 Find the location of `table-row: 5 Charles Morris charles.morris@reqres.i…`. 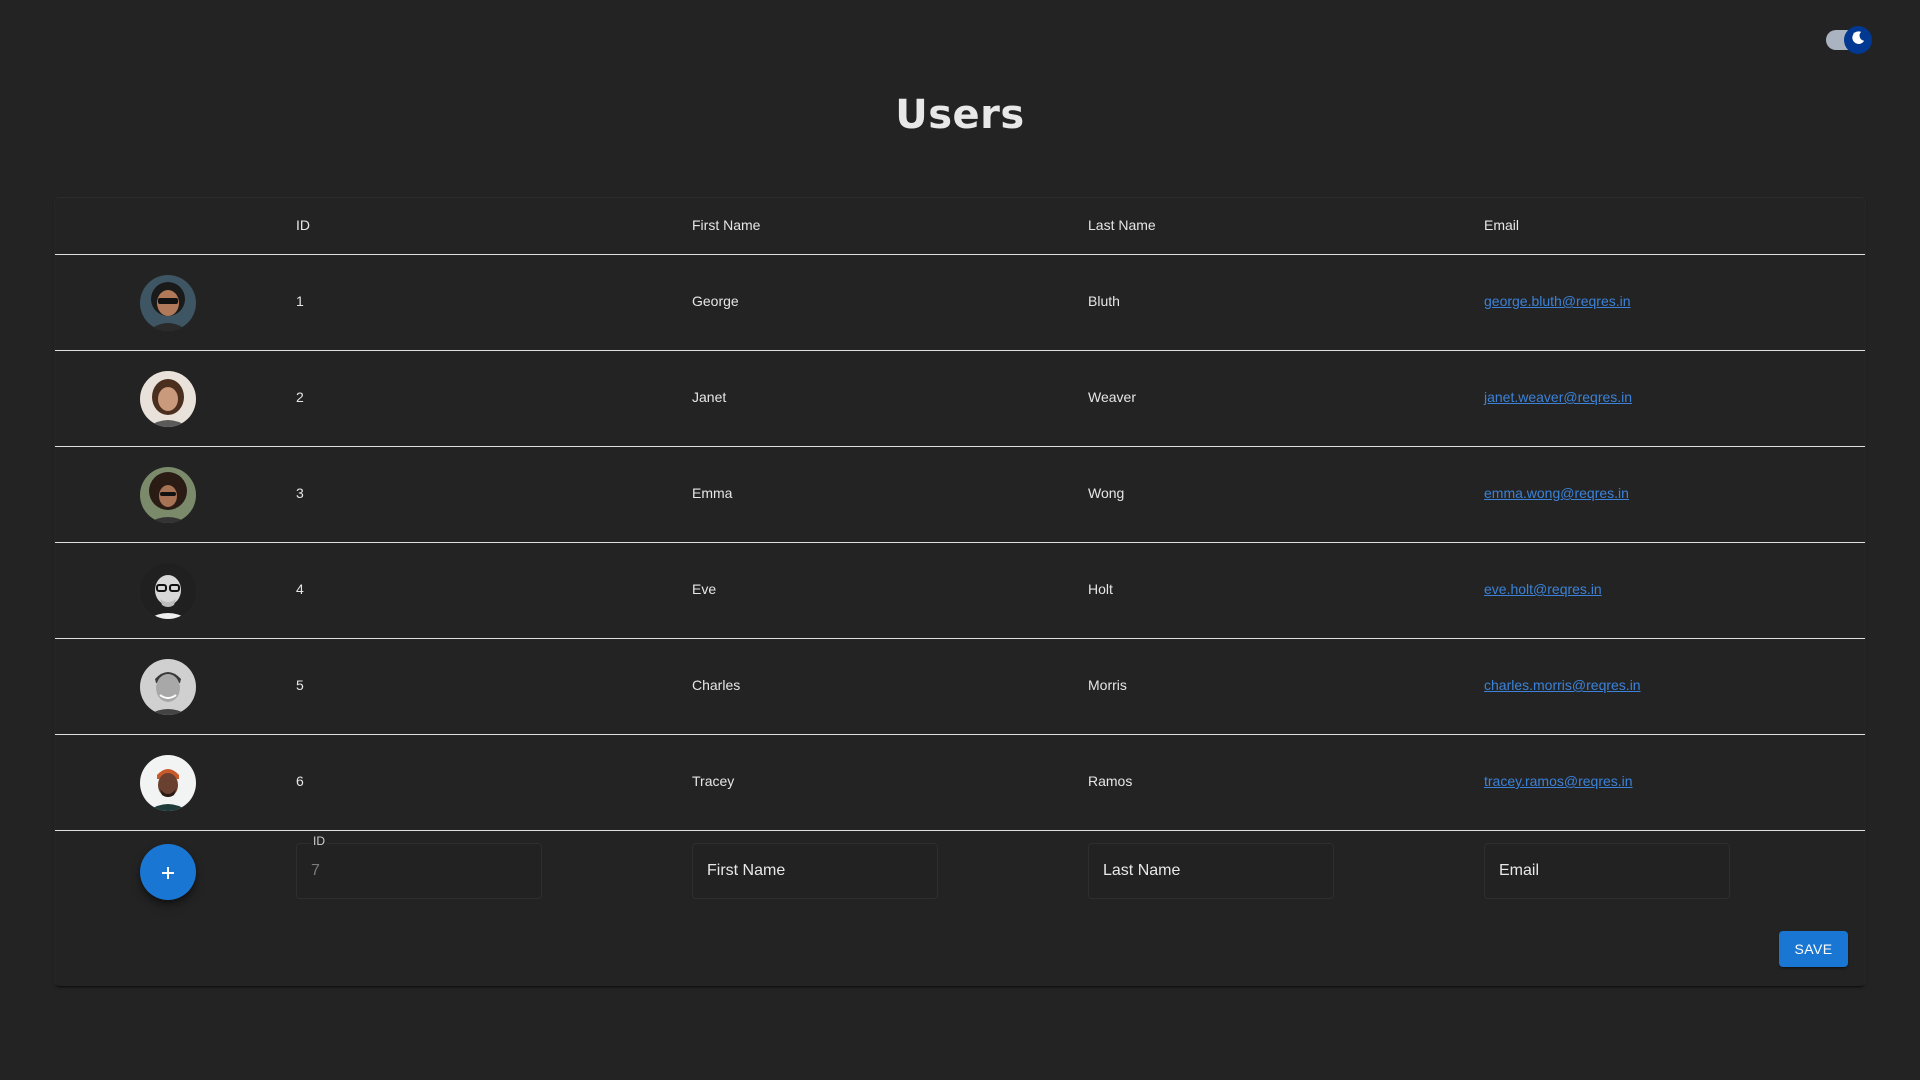

table-row: 5 Charles Morris charles.morris@reqres.i… is located at coordinates (960, 687).